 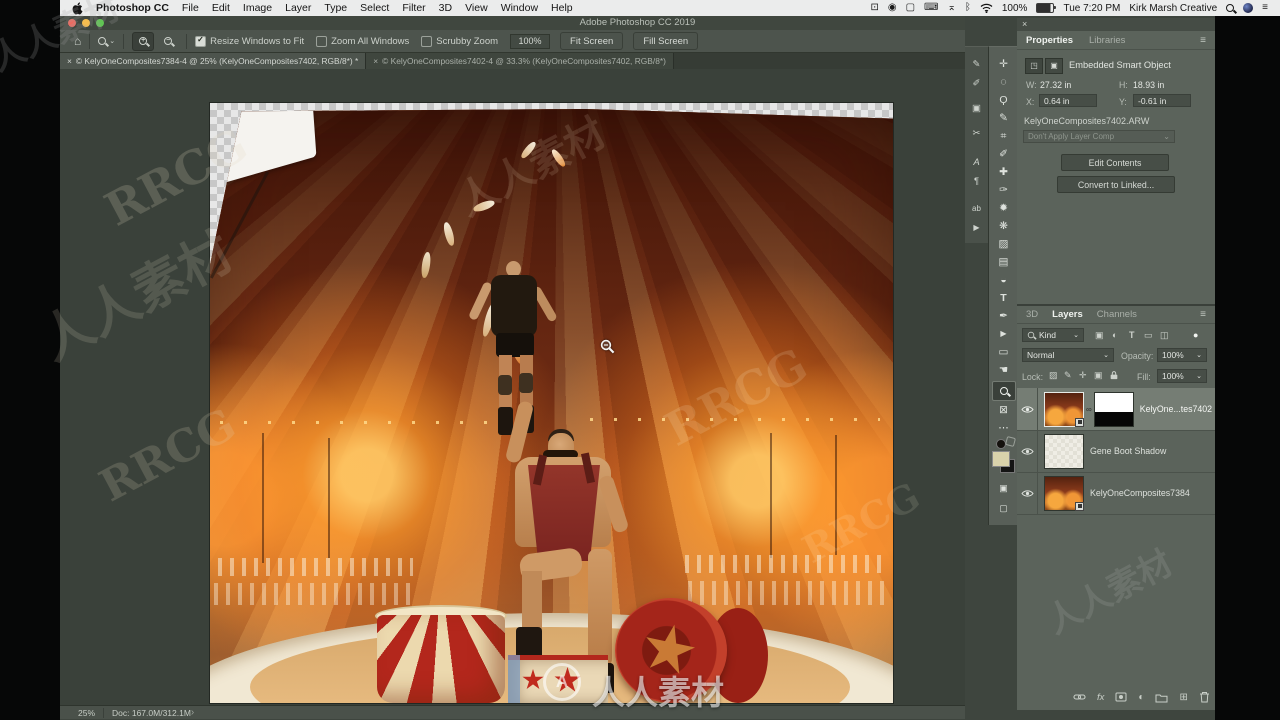 What do you see at coordinates (106, 41) in the screenshot?
I see `zoom-tool-preset: ⌄` at bounding box center [106, 41].